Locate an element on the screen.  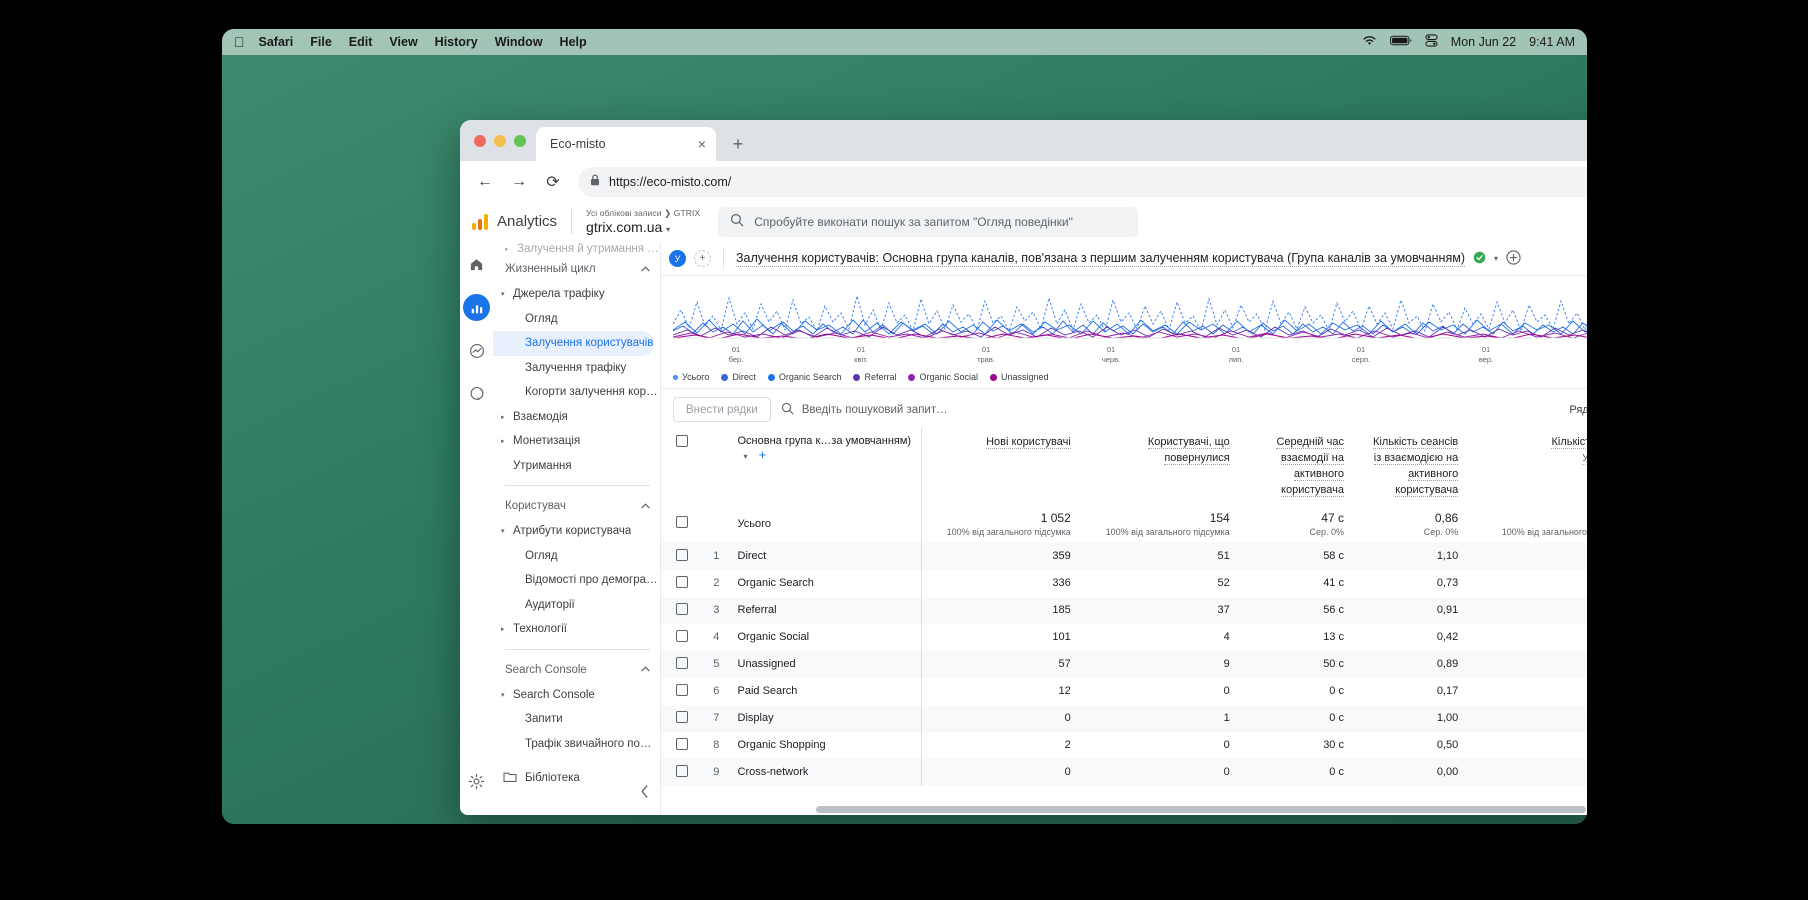
address-bar: https://eco-misto.com/ is located at coordinates (1082, 181).